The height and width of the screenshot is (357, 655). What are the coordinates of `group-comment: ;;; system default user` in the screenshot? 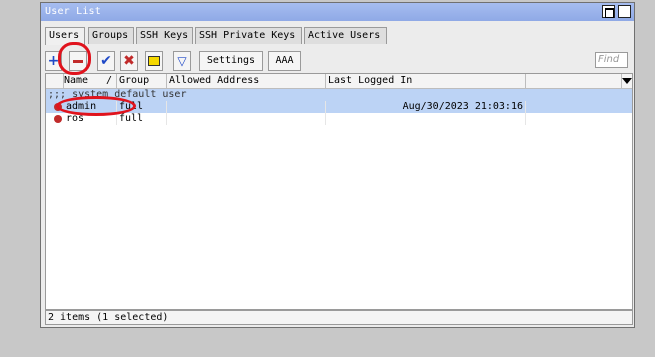 It's located at (117, 94).